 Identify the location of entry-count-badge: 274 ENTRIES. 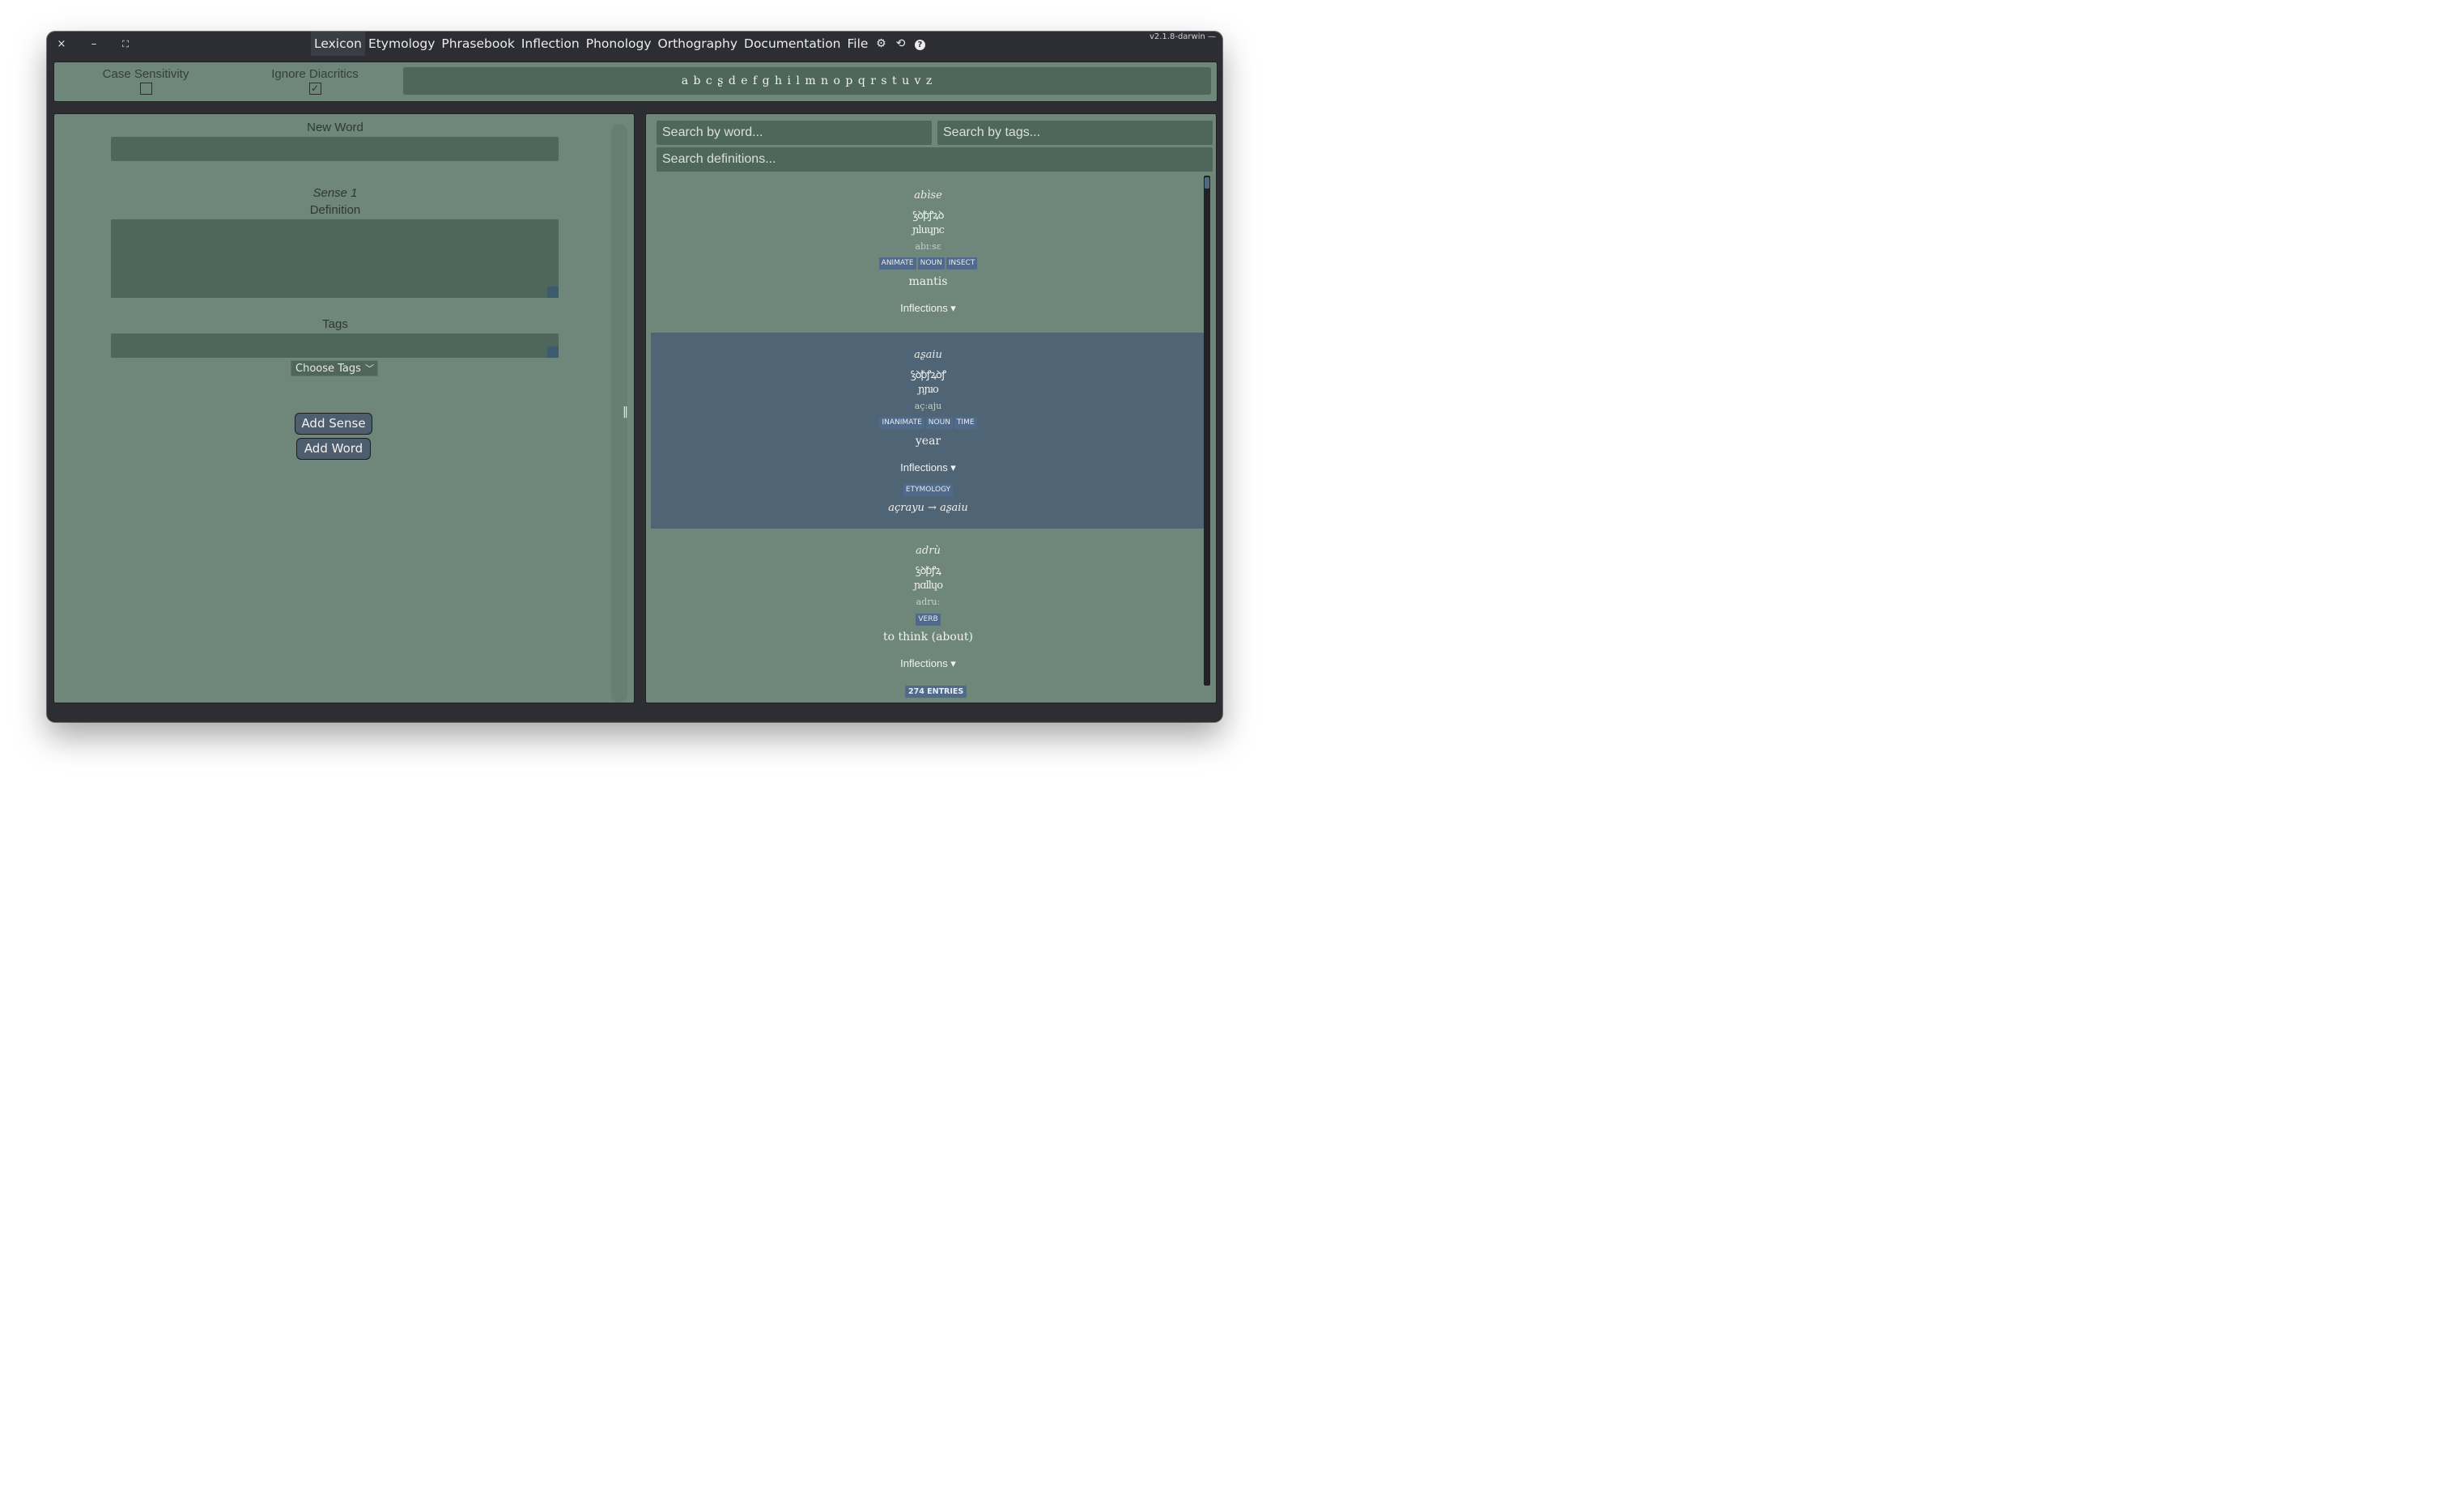
(936, 692).